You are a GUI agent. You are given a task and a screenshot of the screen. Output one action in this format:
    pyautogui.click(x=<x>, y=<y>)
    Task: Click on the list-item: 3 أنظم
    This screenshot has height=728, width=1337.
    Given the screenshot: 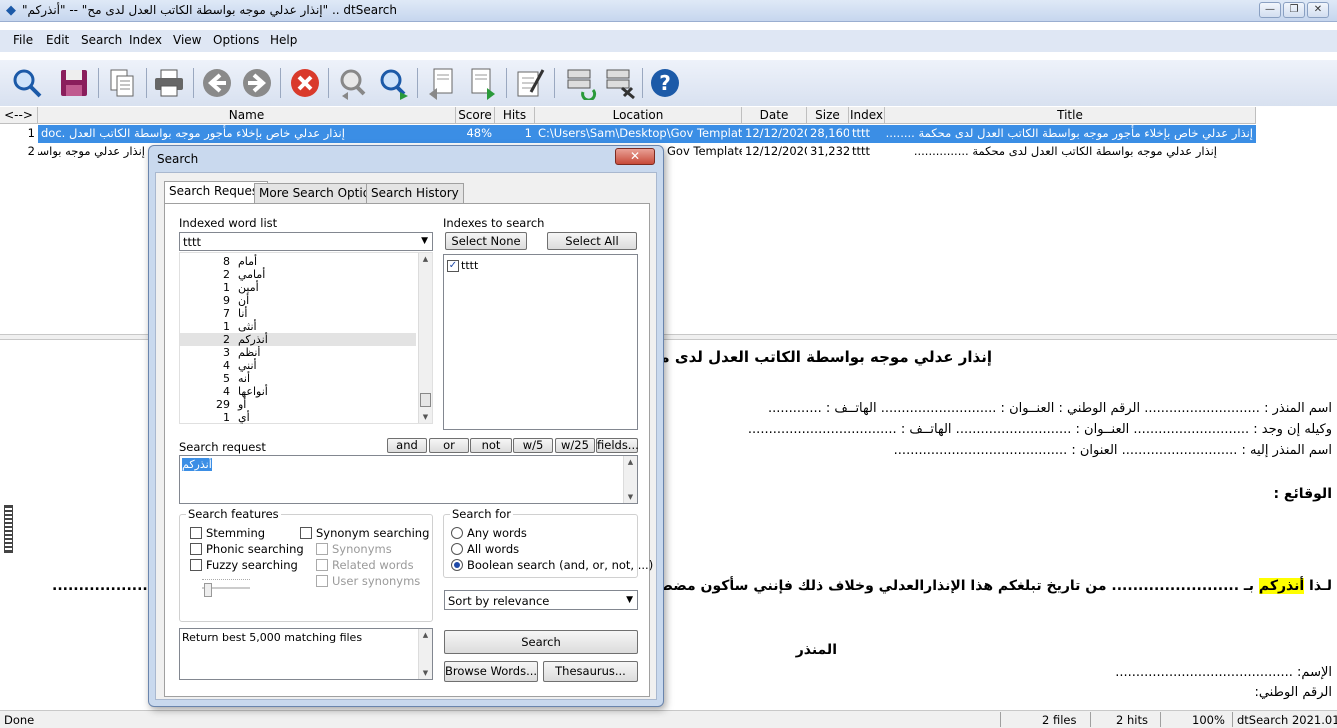 What is the action you would take?
    pyautogui.click(x=298, y=352)
    